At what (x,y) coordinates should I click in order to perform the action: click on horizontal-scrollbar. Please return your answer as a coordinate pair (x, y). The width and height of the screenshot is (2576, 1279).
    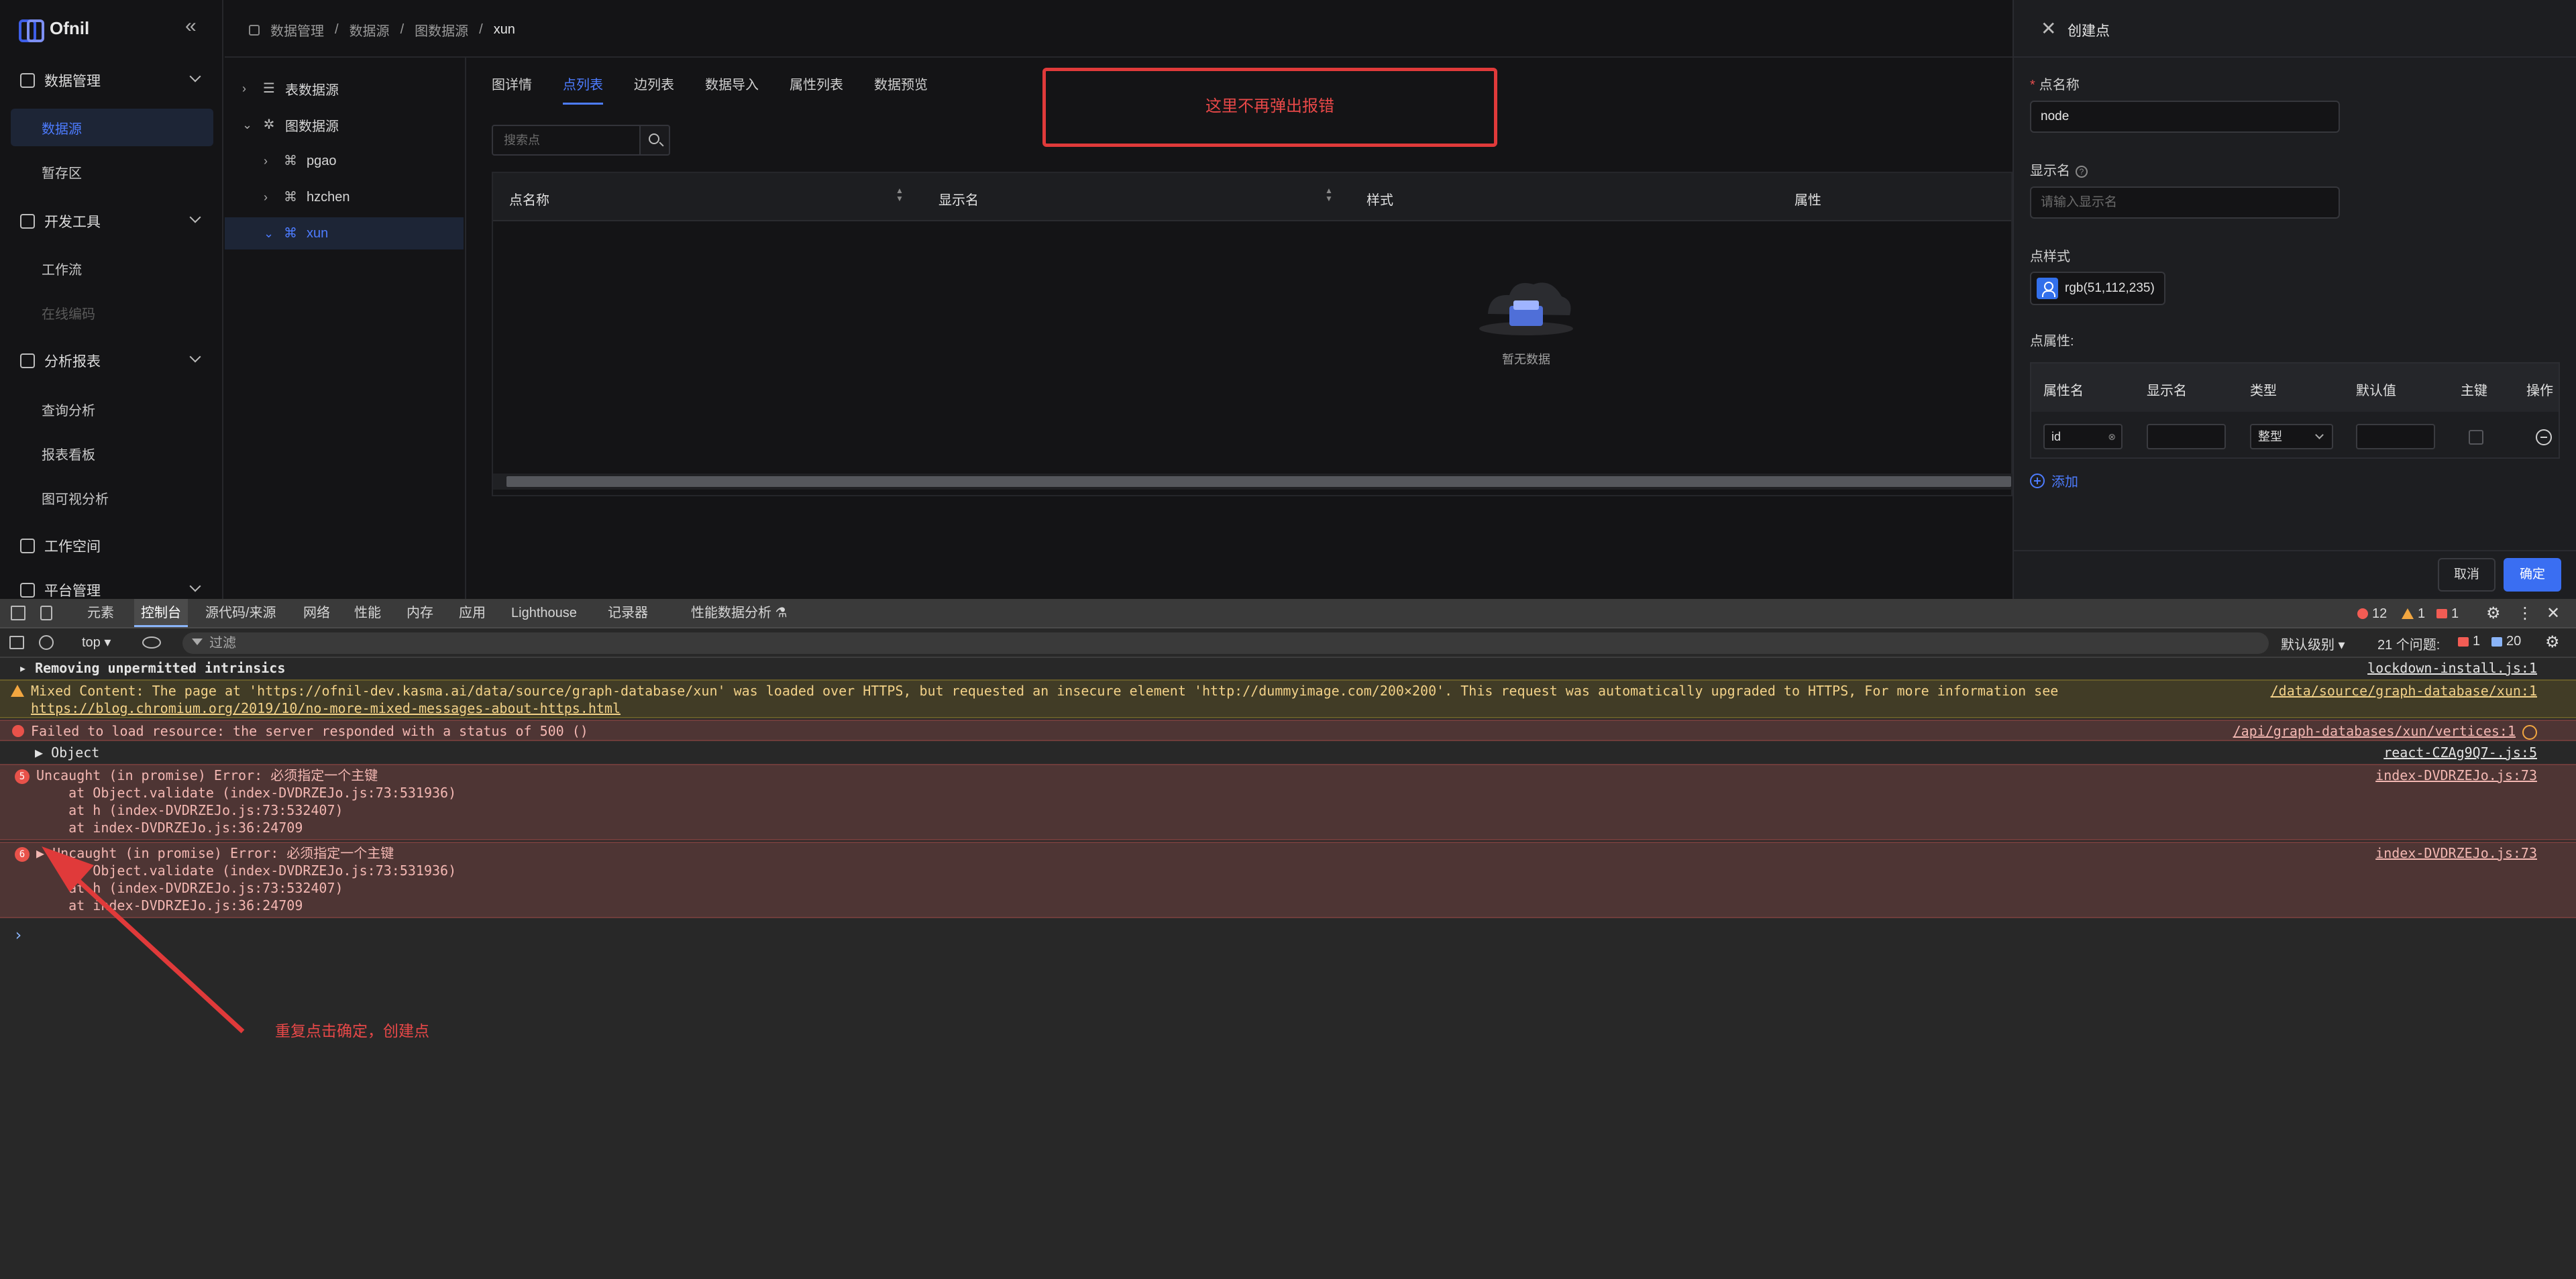
    Looking at the image, I should click on (1253, 482).